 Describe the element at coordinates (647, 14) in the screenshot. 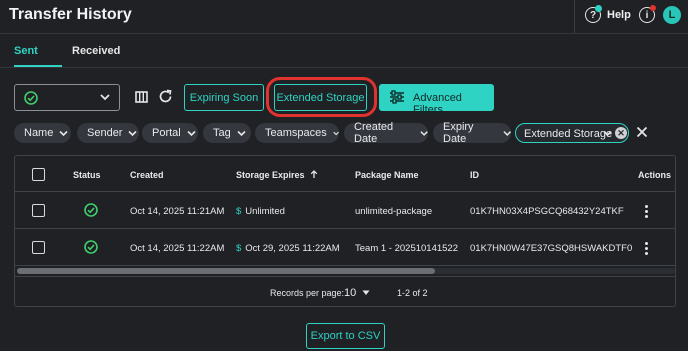

I see `info-button: i` at that location.